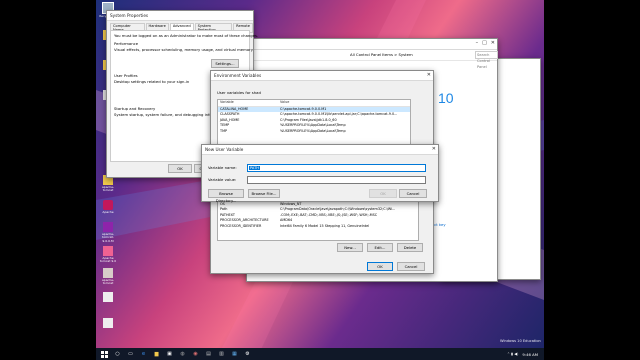 The image size is (640, 360). Describe the element at coordinates (135, 108) in the screenshot. I see `startup-header: Startup and Recovery` at that location.